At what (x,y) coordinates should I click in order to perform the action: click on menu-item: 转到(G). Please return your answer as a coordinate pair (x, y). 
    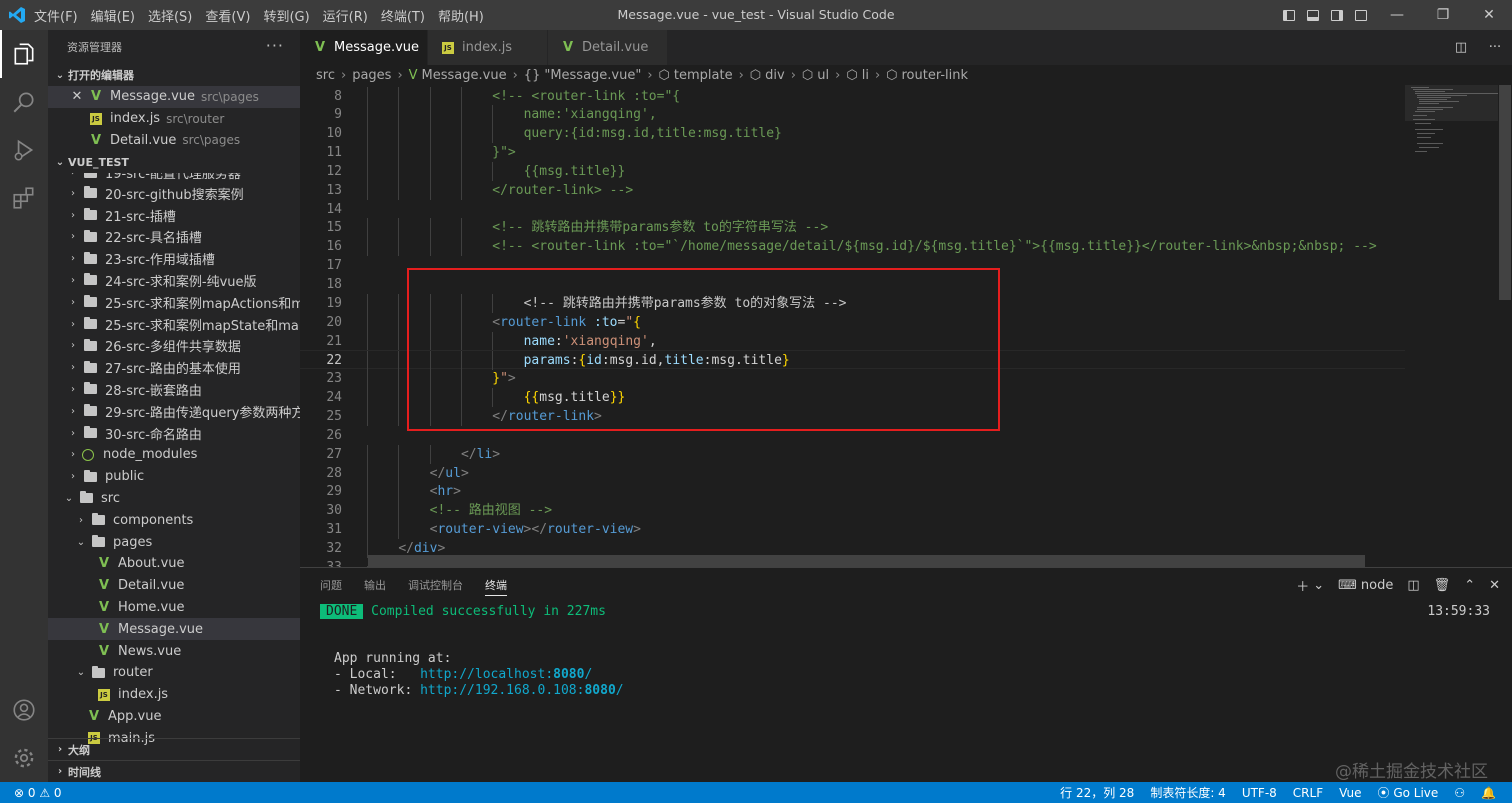
    Looking at the image, I should click on (286, 17).